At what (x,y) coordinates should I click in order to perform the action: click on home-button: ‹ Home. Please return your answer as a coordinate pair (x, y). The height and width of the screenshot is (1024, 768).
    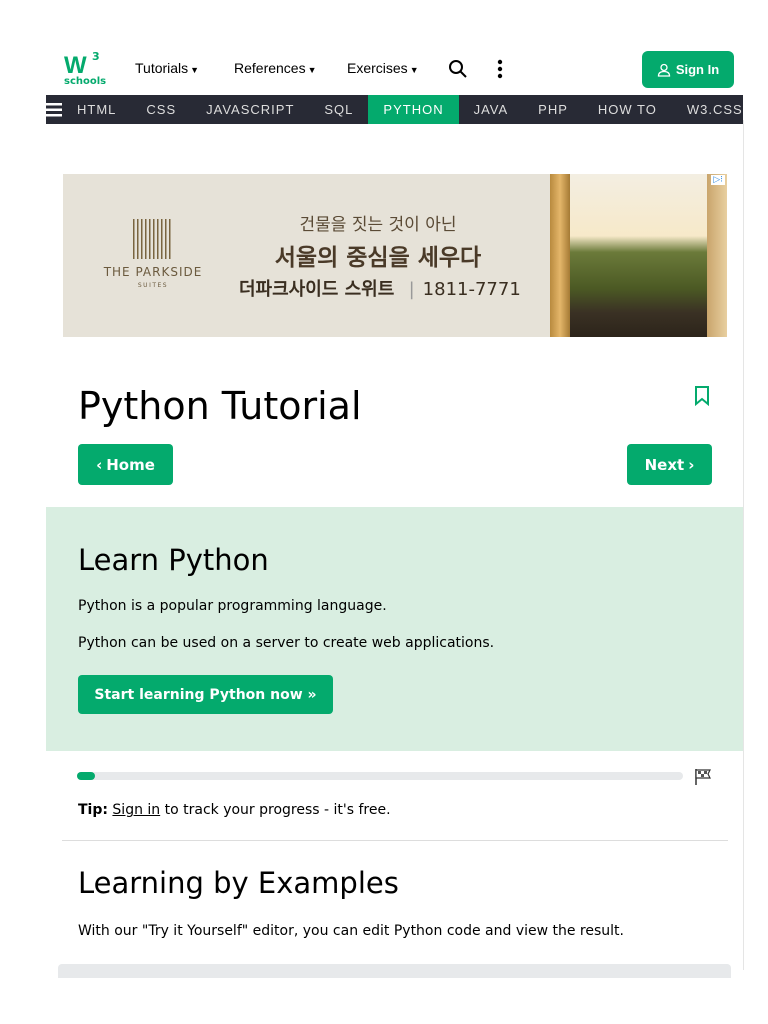
    Looking at the image, I should click on (125, 464).